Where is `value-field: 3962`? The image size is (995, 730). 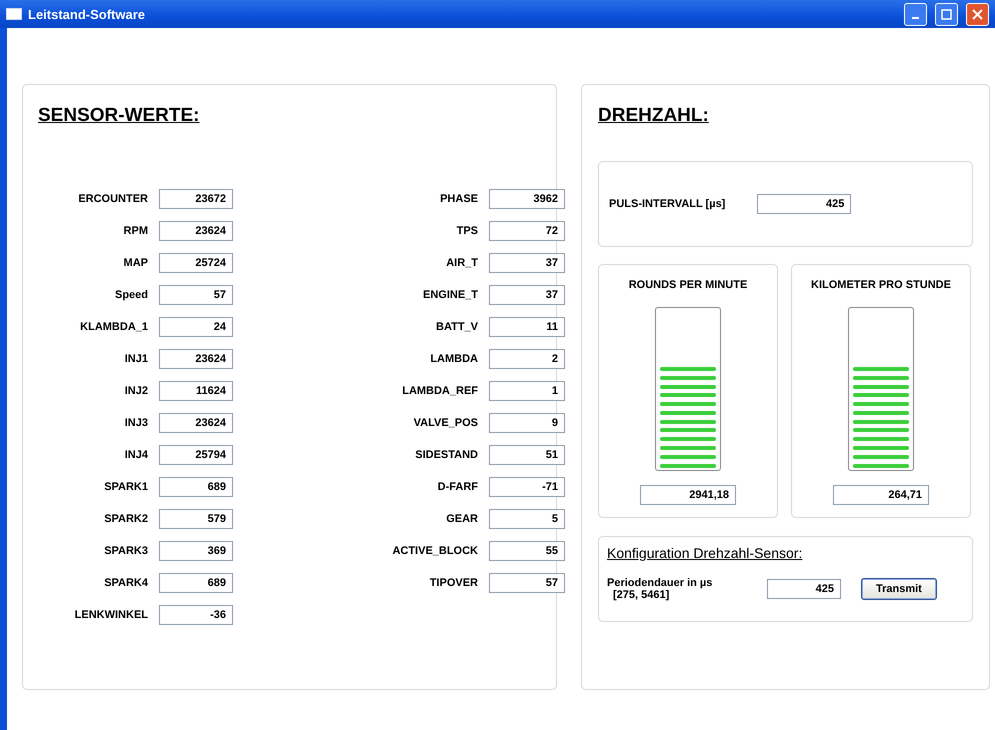
value-field: 3962 is located at coordinates (527, 199).